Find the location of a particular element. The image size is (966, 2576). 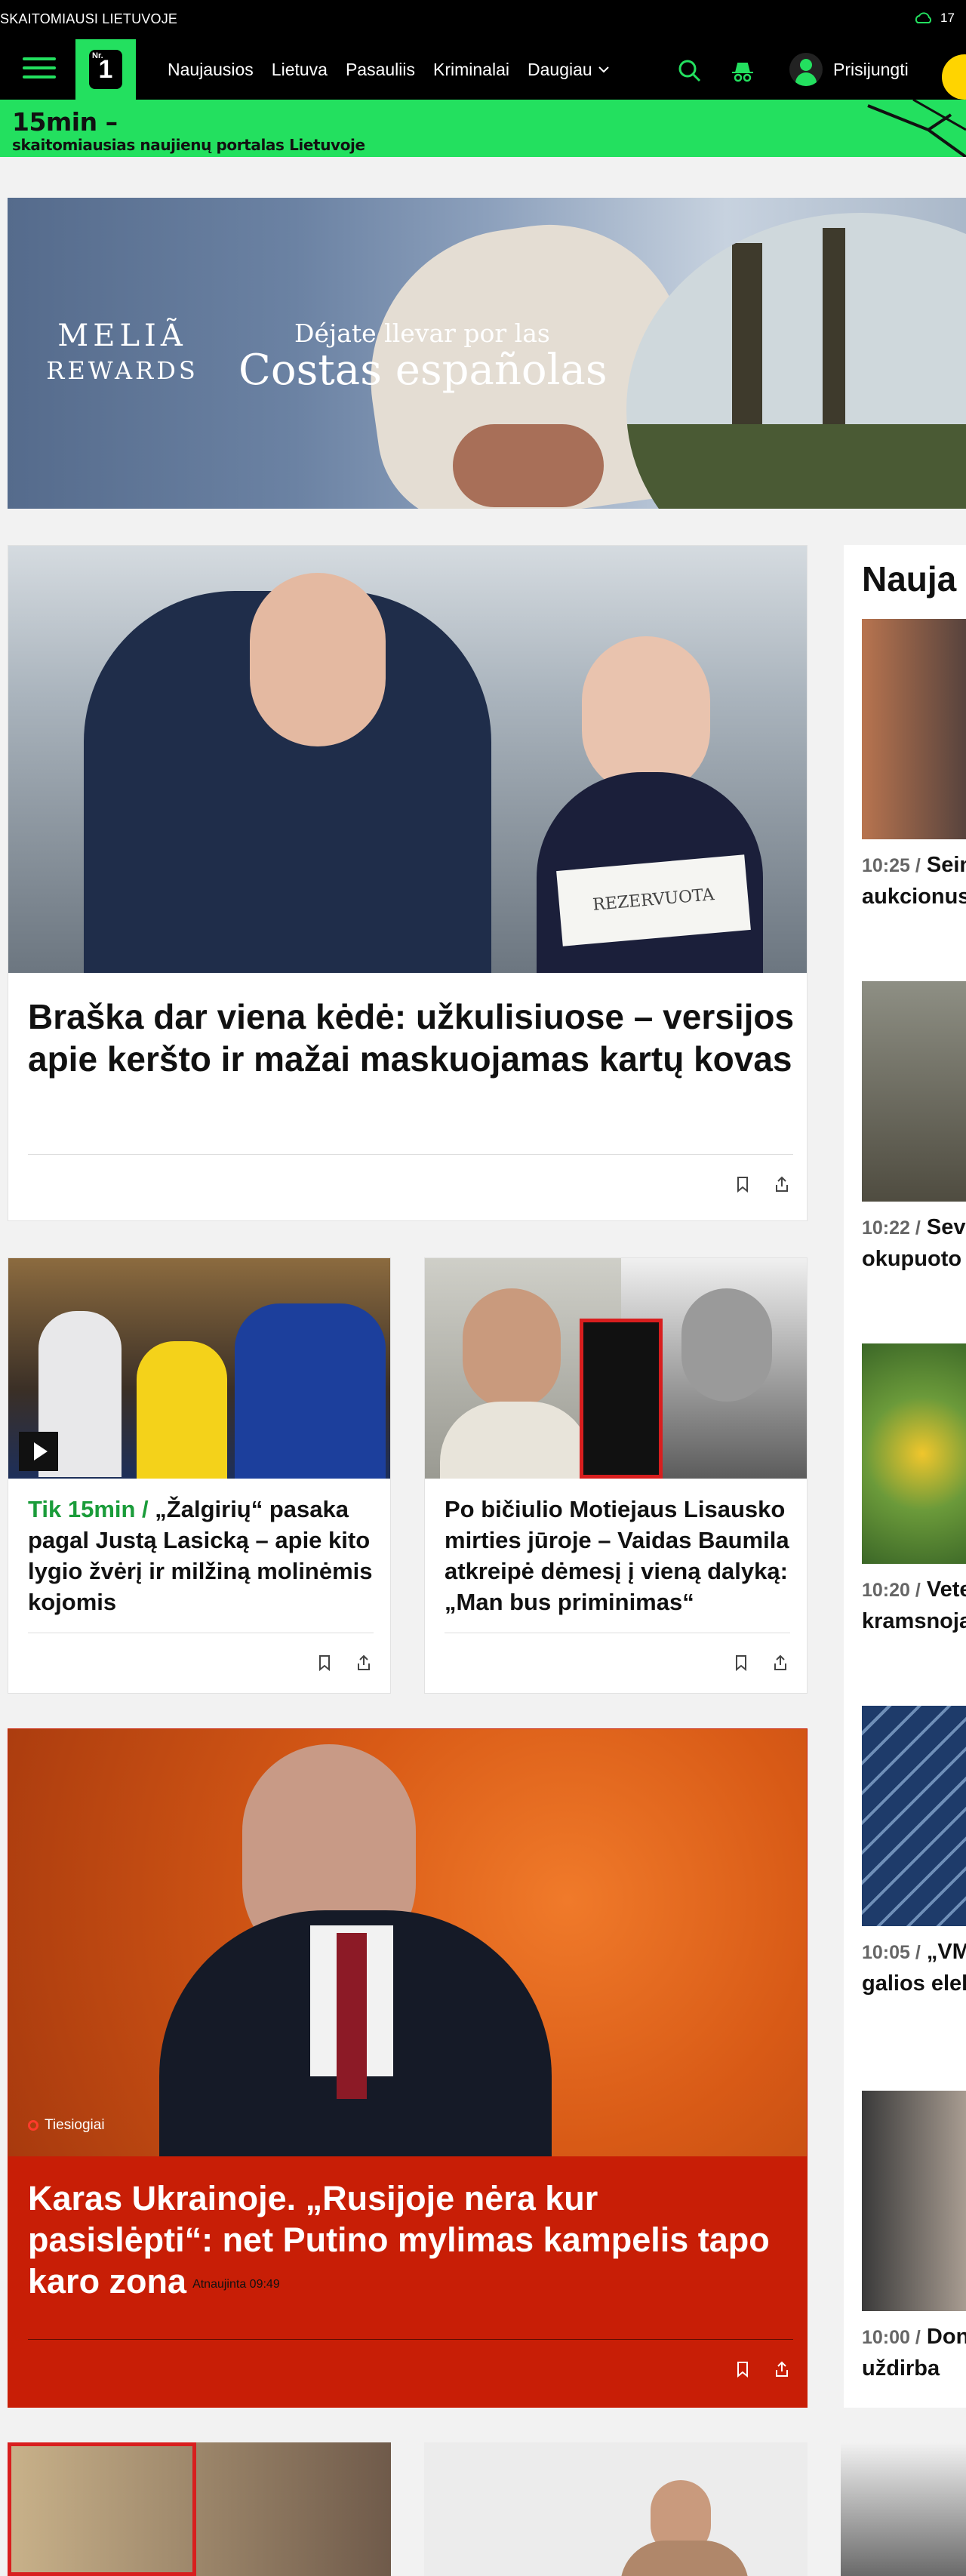

nav-item-kriminalai: Kriminalai is located at coordinates (471, 70).